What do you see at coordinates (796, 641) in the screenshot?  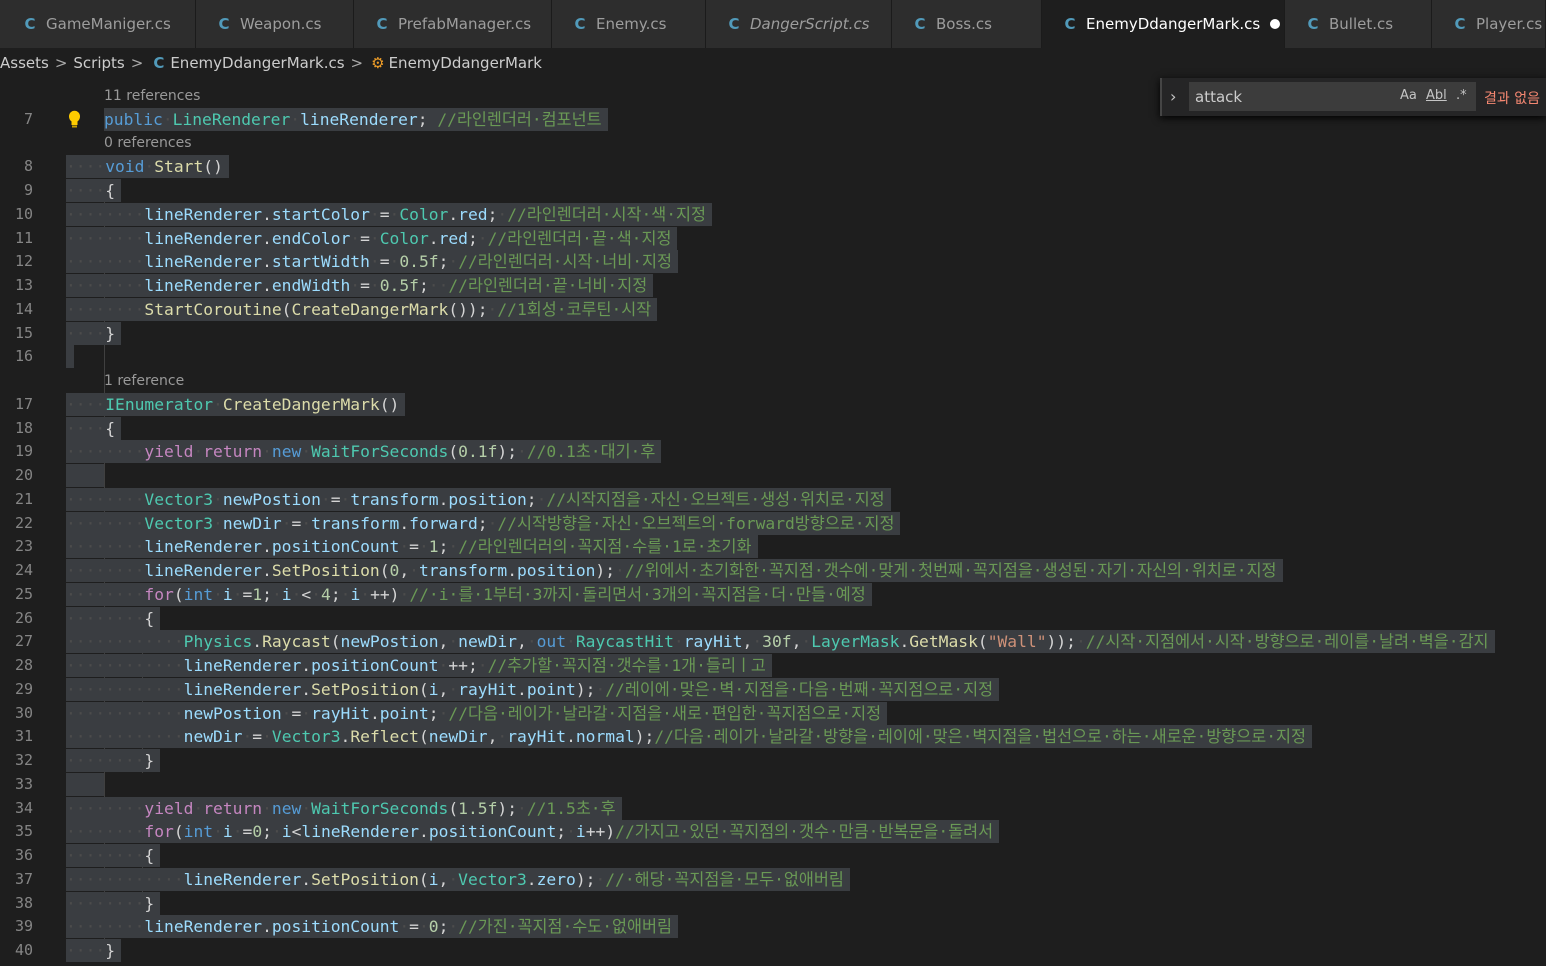 I see `code-token: ,` at bounding box center [796, 641].